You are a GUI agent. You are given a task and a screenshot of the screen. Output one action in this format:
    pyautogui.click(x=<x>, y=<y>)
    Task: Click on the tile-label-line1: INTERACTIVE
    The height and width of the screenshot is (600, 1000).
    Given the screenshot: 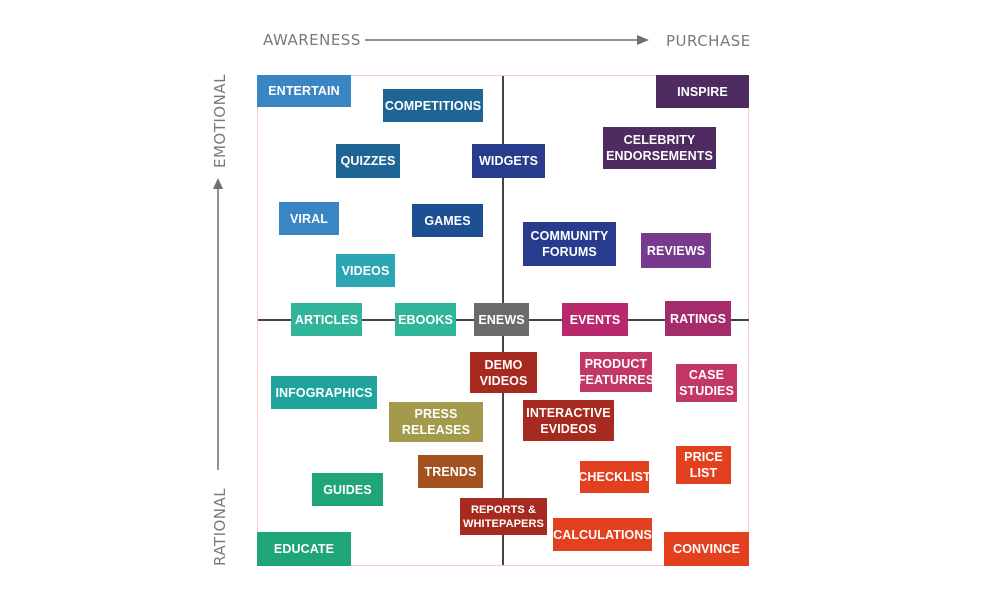 What is the action you would take?
    pyautogui.click(x=568, y=412)
    